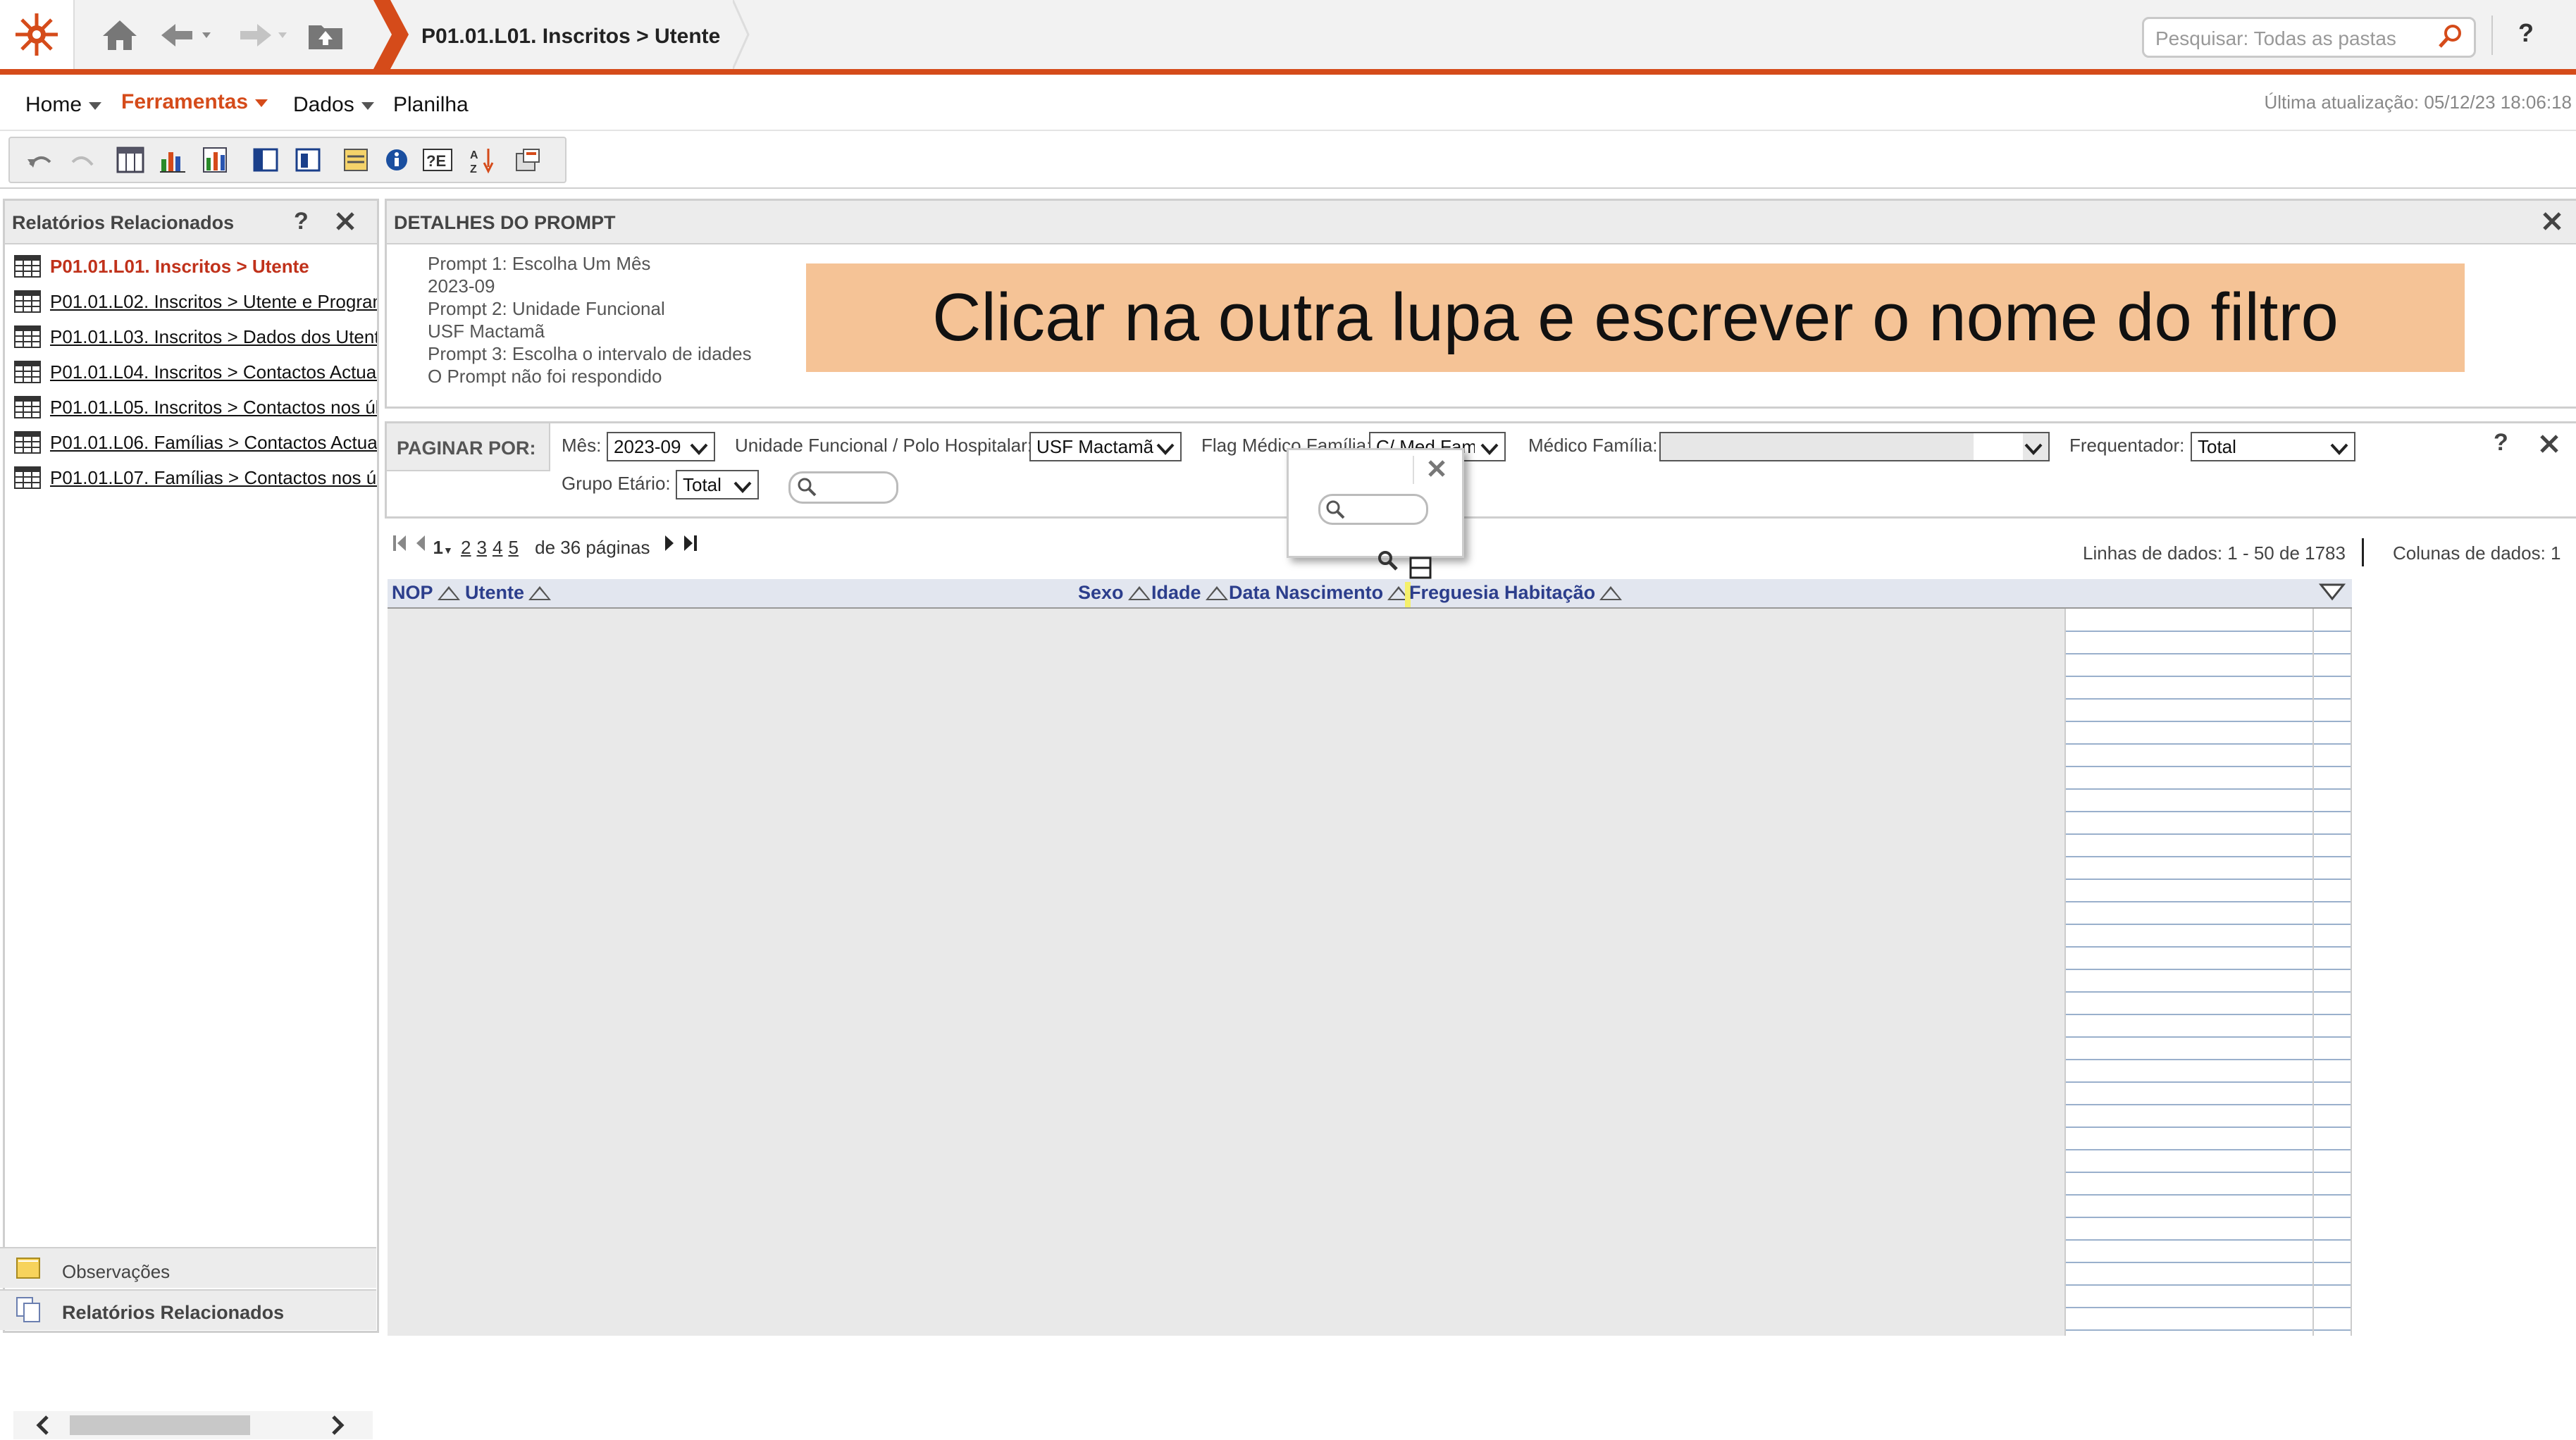 This screenshot has width=2576, height=1440. I want to click on undo-icon, so click(40, 160).